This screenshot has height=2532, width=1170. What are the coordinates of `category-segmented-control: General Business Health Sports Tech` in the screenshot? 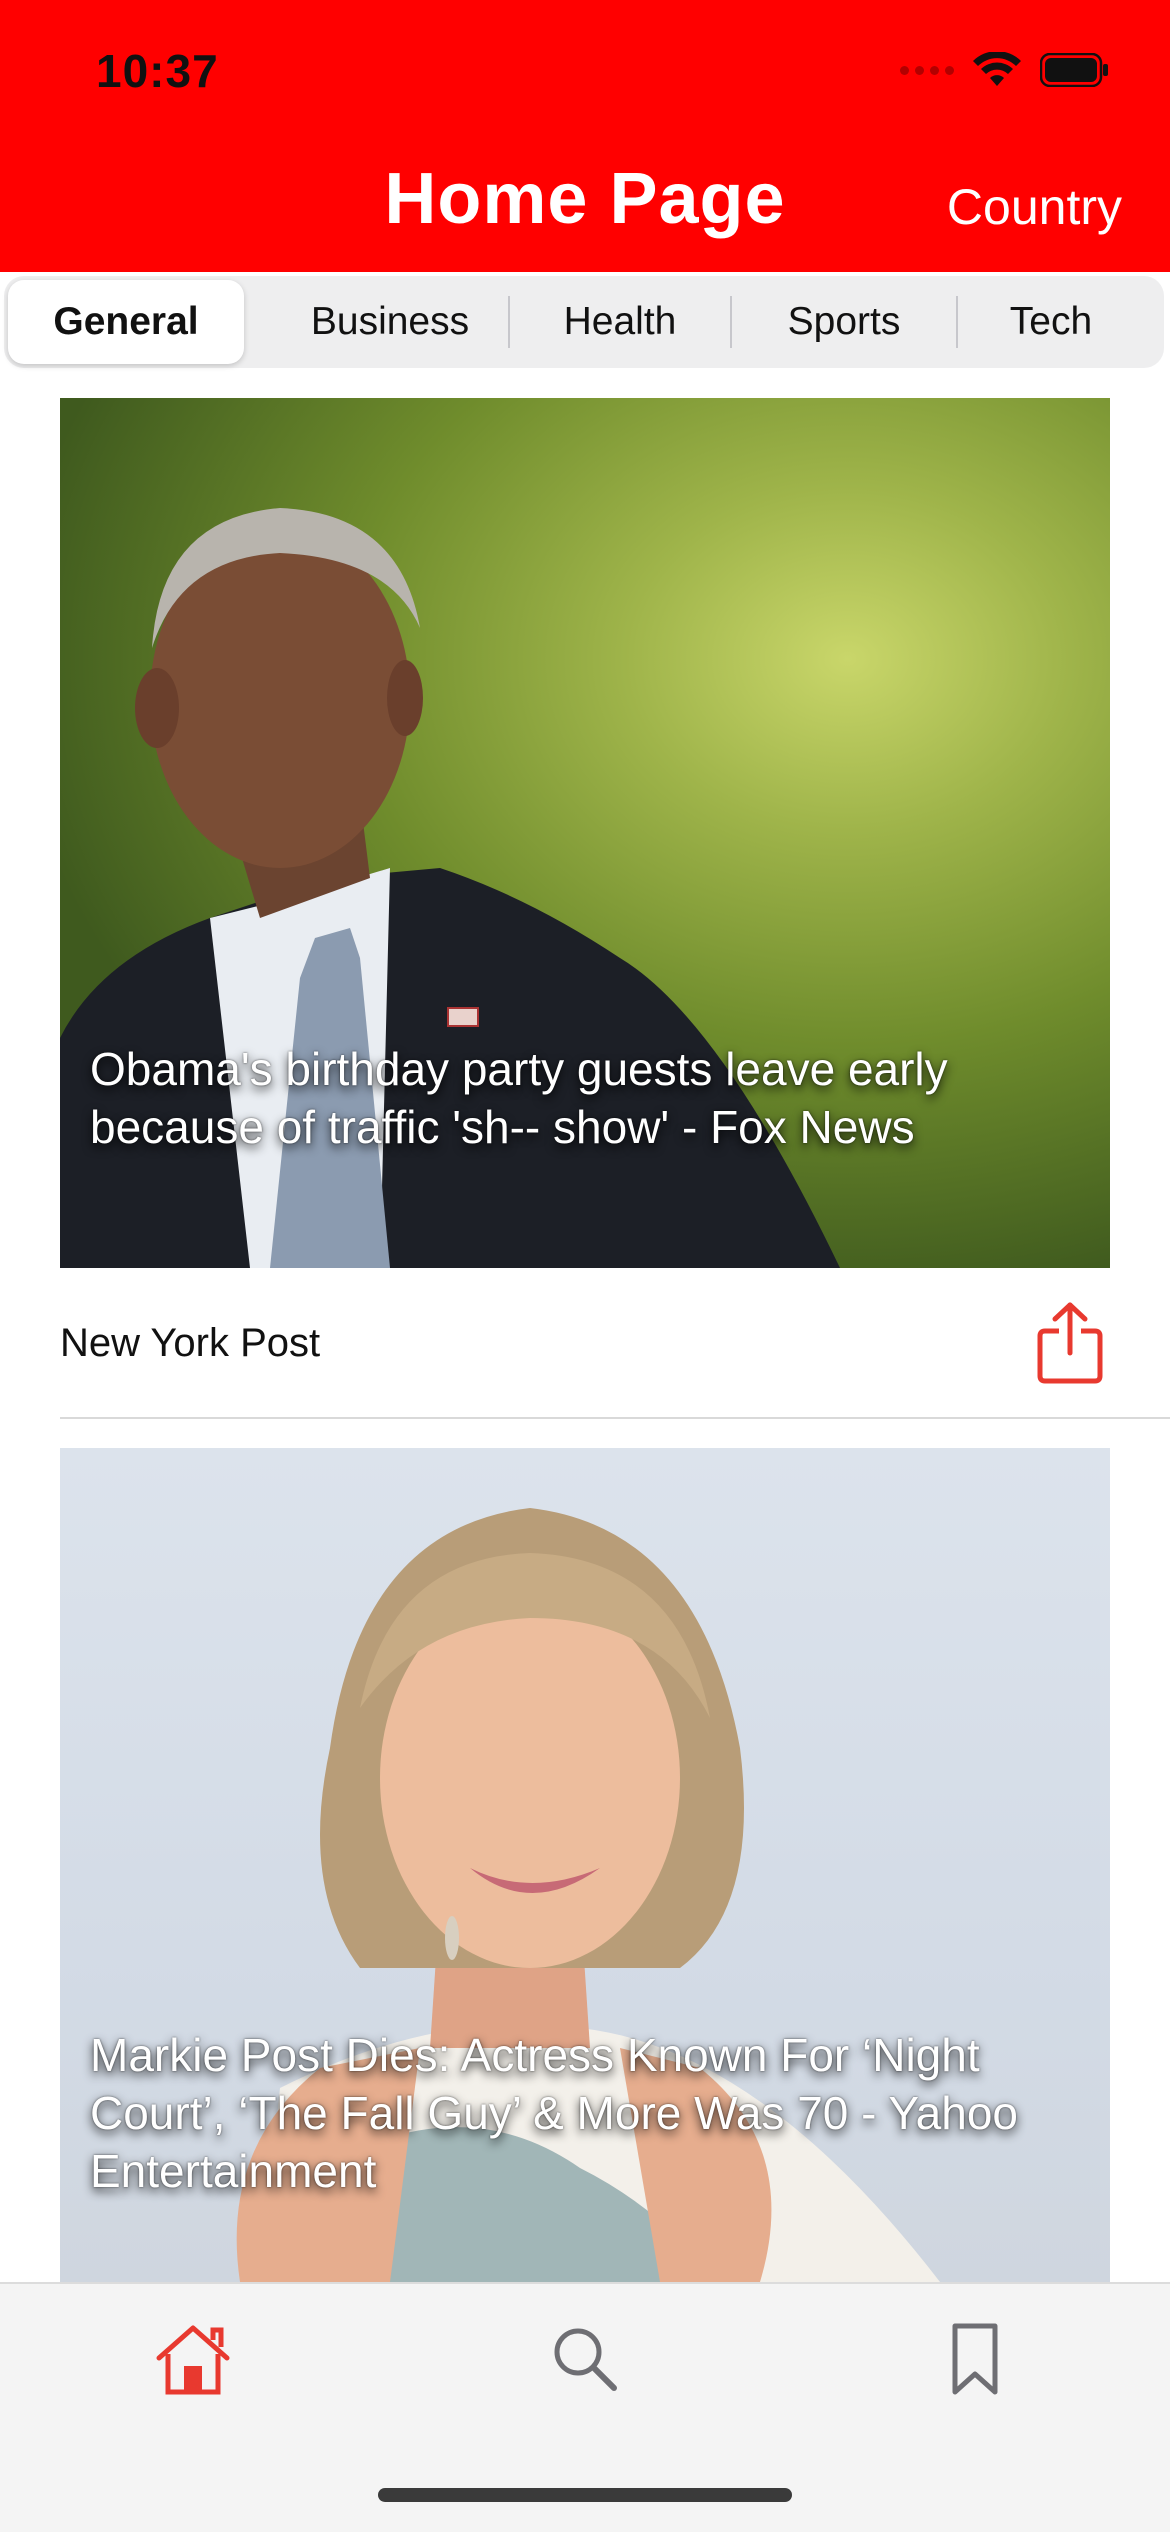 It's located at (584, 322).